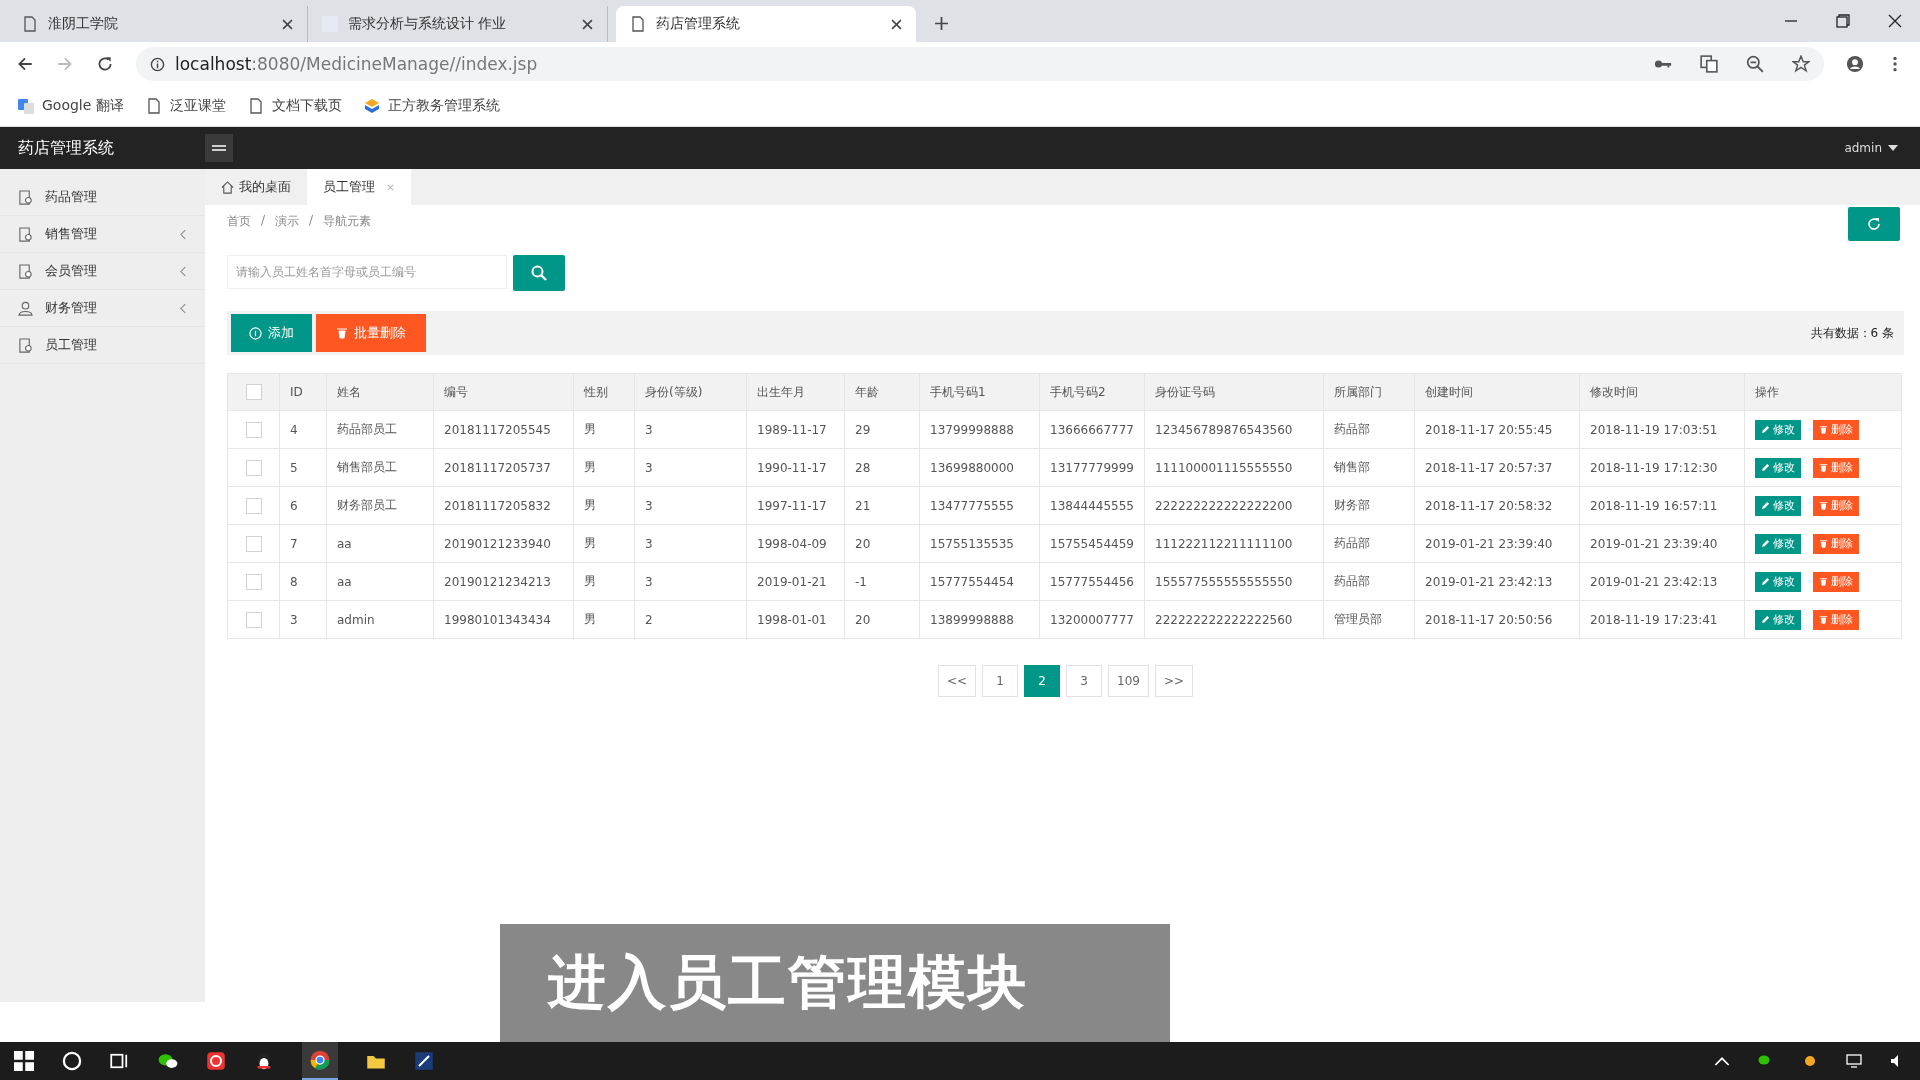 This screenshot has height=1080, width=1920. I want to click on page-button: 109, so click(1128, 681).